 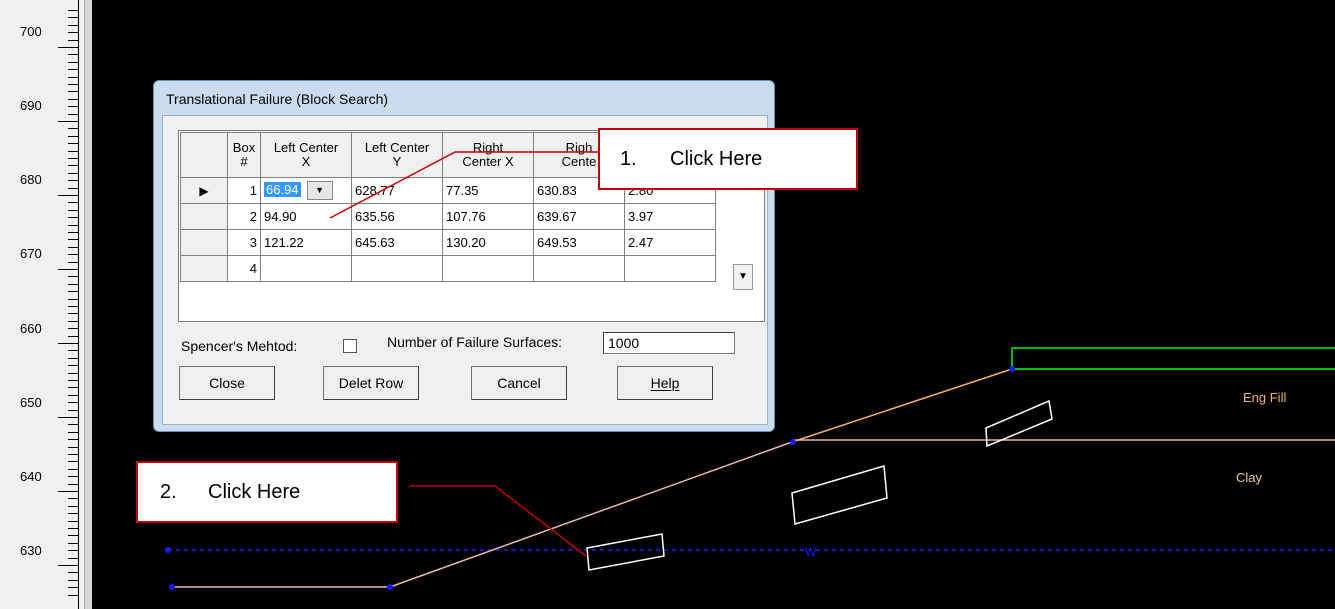 I want to click on dropdown-button: ▼, so click(x=319, y=190).